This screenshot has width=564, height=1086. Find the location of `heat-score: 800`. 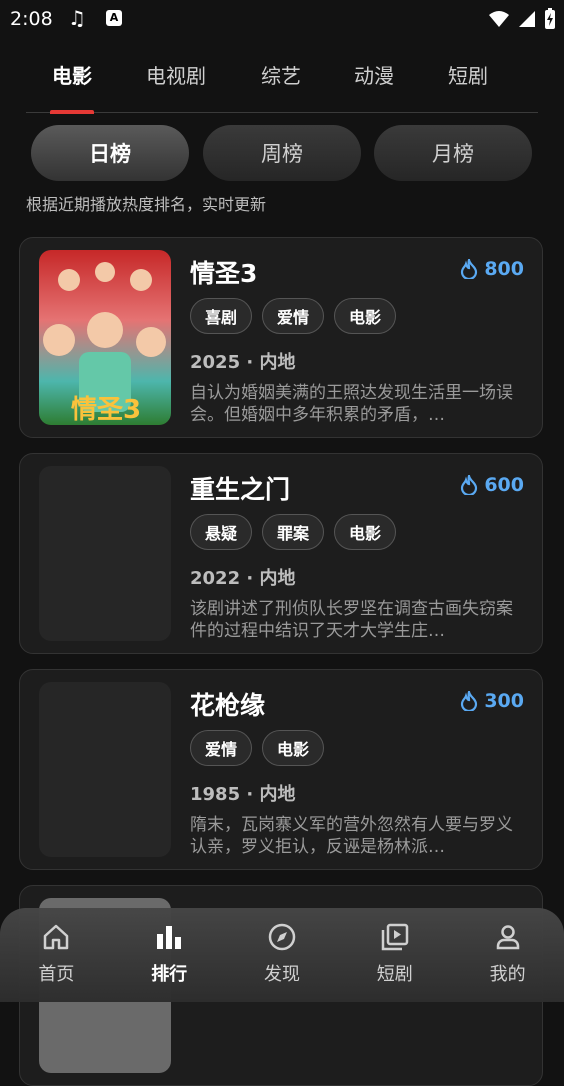

heat-score: 800 is located at coordinates (492, 269).